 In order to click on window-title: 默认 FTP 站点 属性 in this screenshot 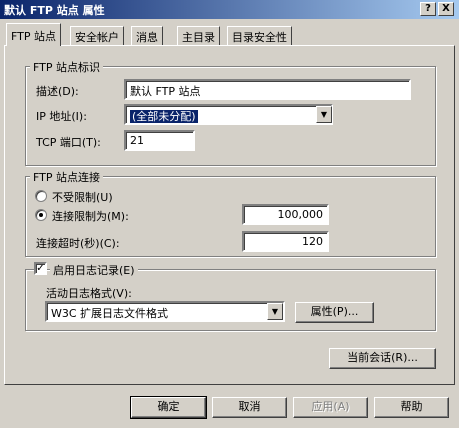, I will do `click(54, 10)`.